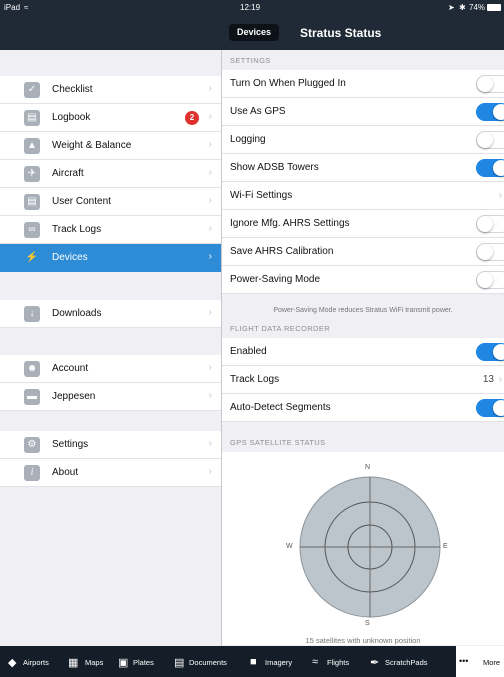 The width and height of the screenshot is (504, 677). I want to click on sidebar-item-user-content: ▤ User Content ›, so click(110, 202).